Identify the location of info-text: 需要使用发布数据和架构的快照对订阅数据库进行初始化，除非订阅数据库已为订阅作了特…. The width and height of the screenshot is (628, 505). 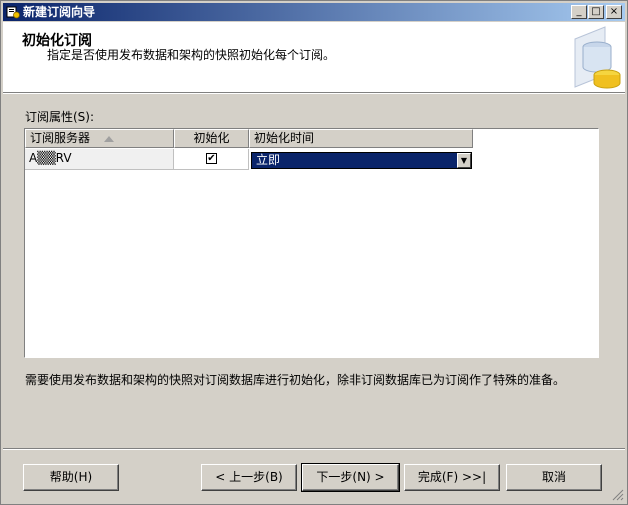
(295, 380).